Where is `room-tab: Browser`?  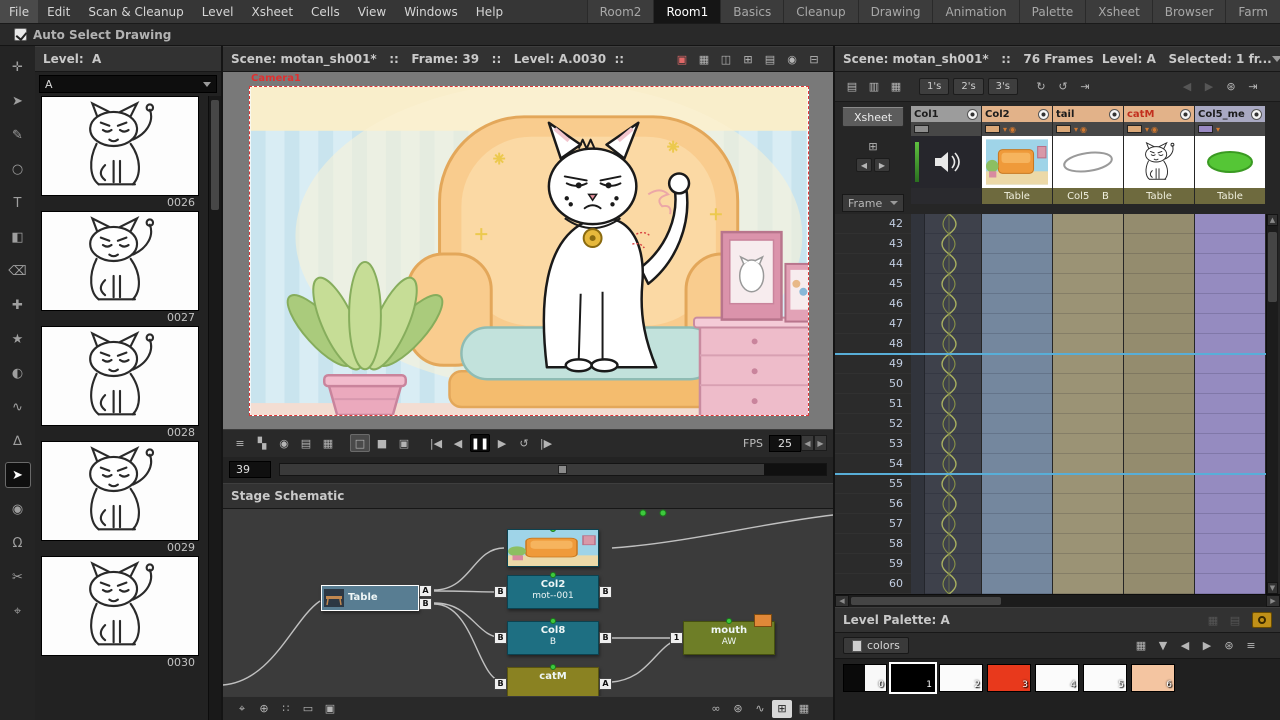 room-tab: Browser is located at coordinates (1188, 11).